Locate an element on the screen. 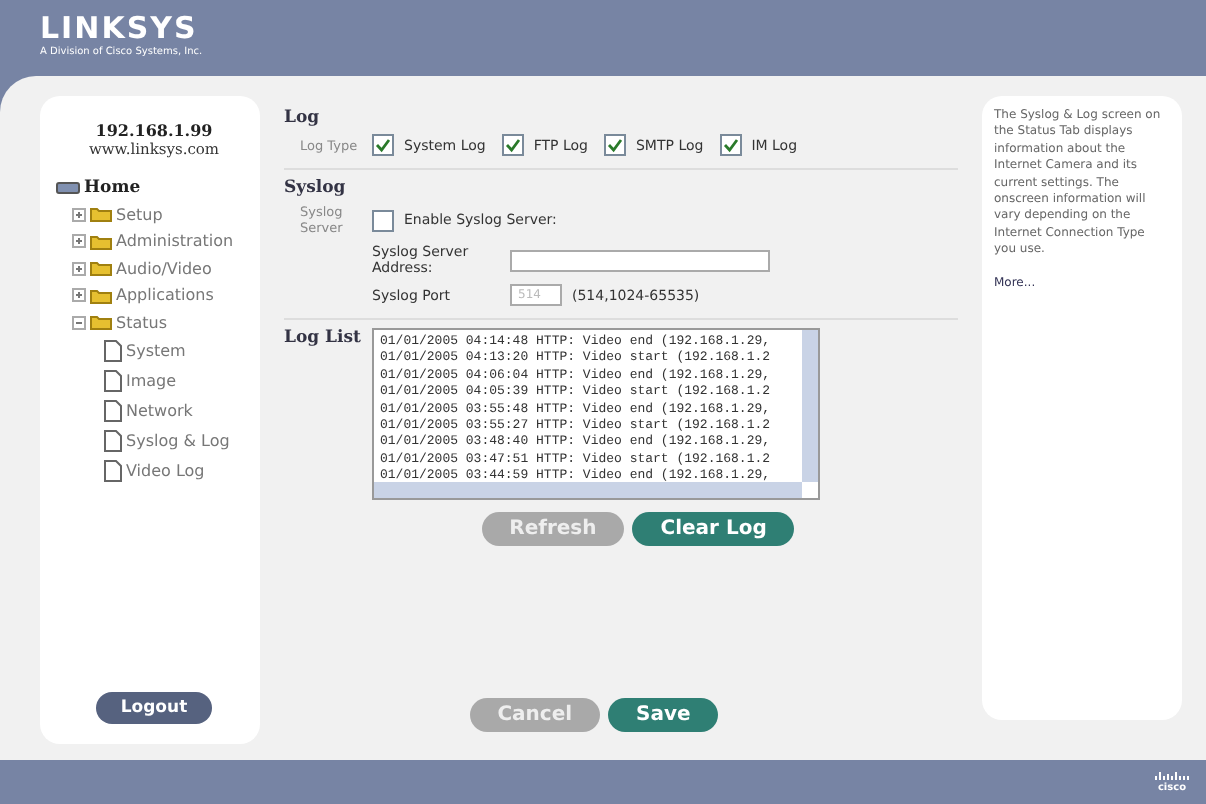 This screenshot has height=804, width=1206. log-list is located at coordinates (596, 414).